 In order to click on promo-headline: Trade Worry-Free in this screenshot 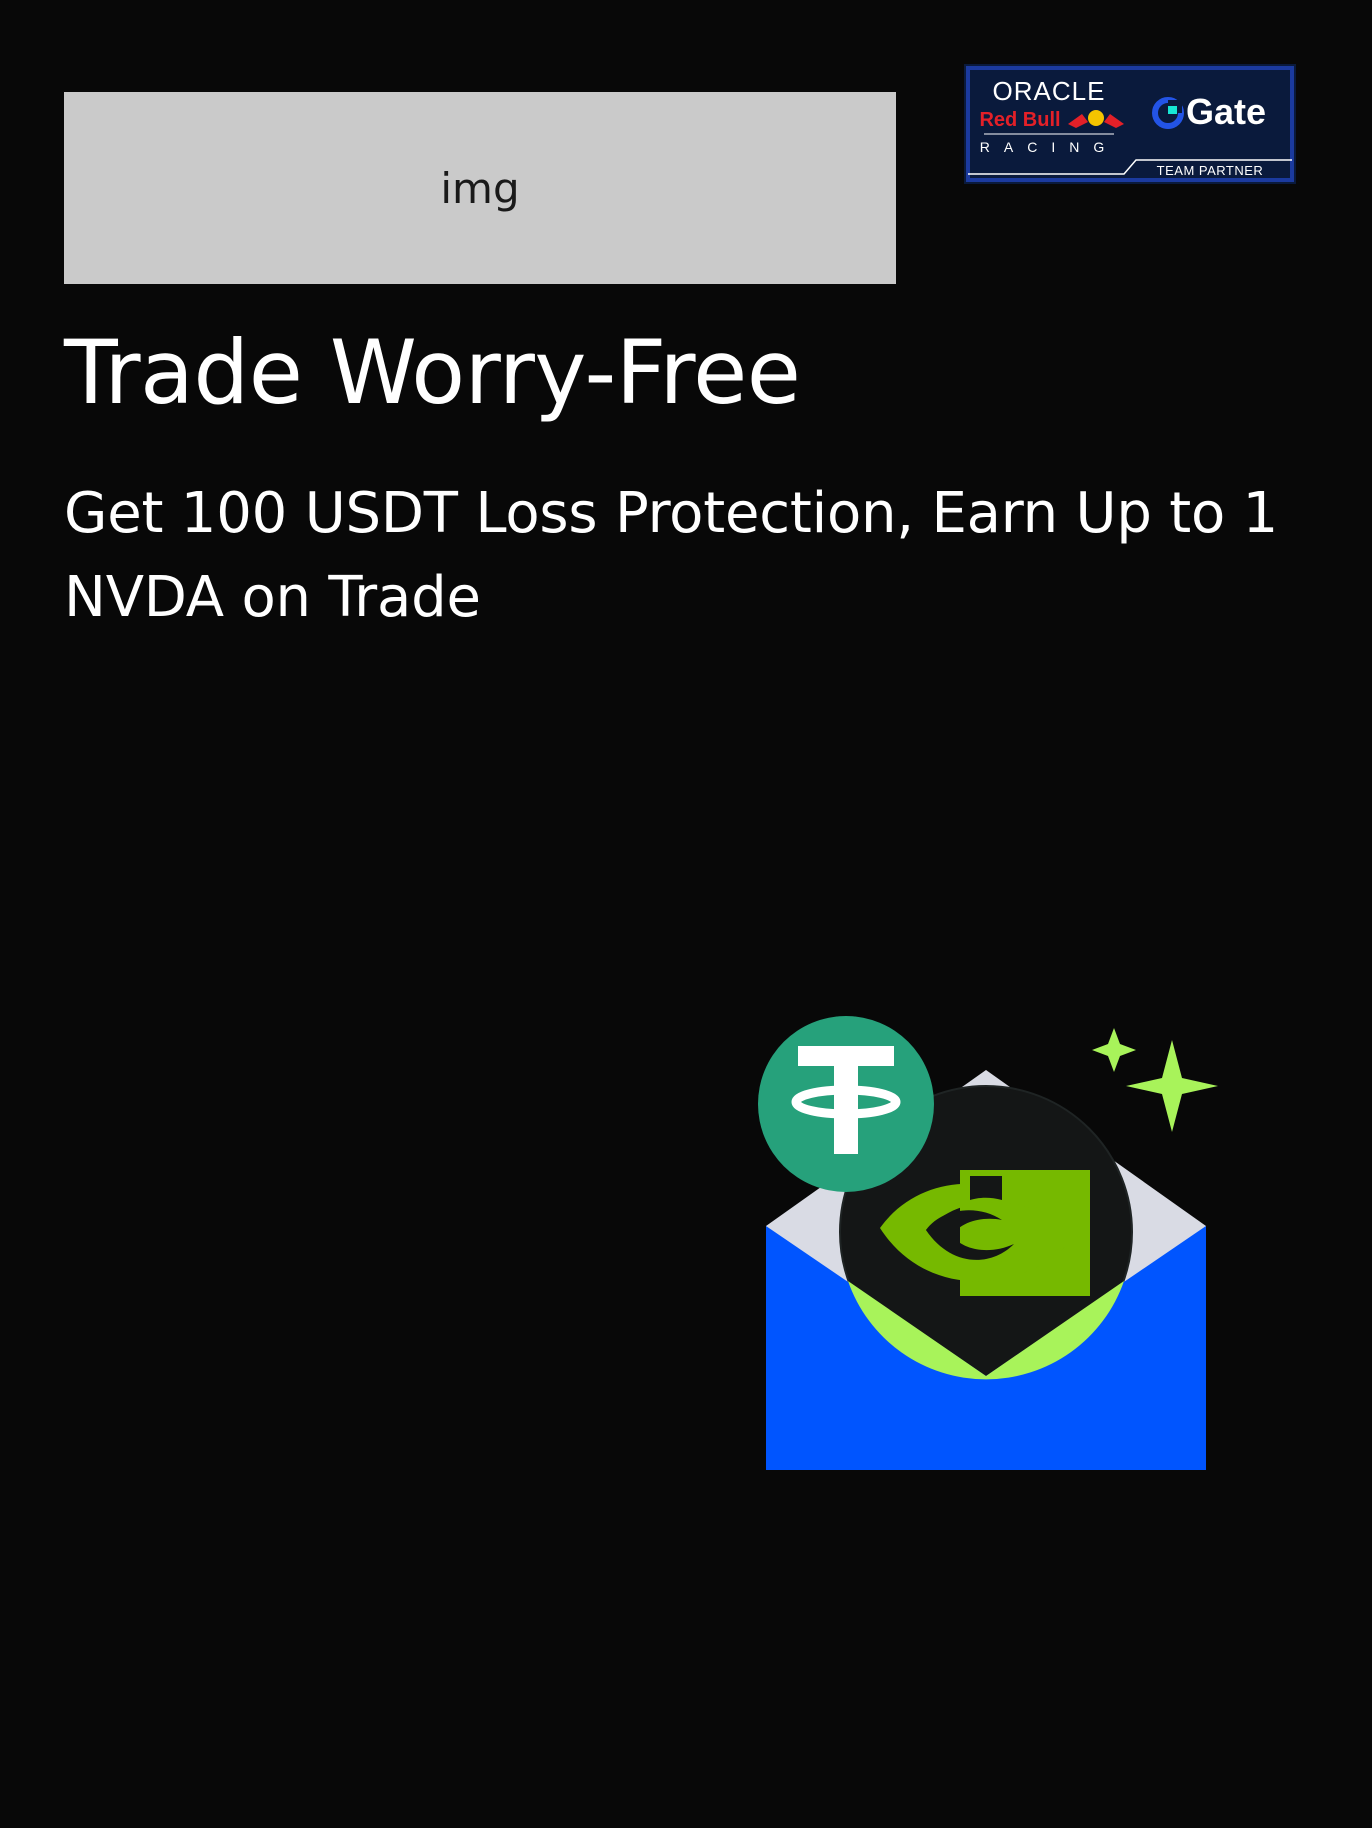, I will do `click(432, 372)`.